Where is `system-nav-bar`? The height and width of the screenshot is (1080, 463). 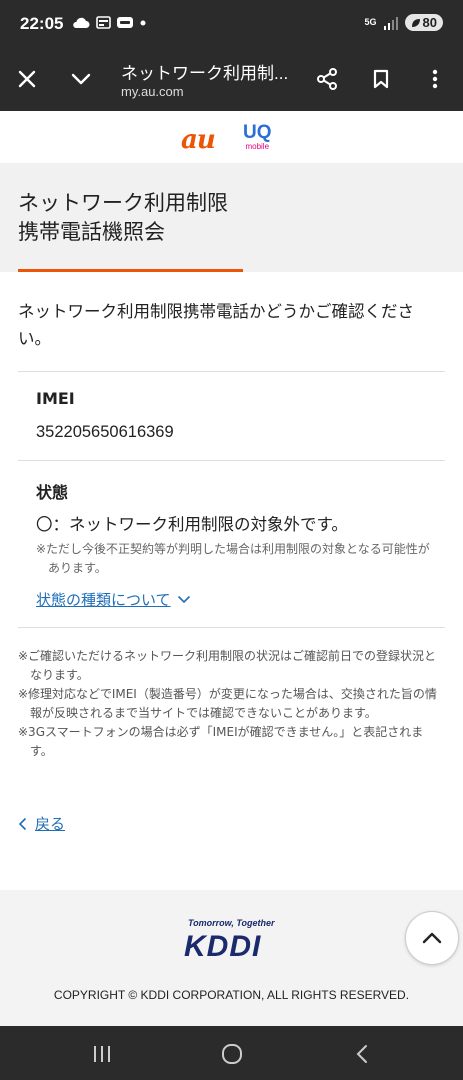 system-nav-bar is located at coordinates (231, 1053).